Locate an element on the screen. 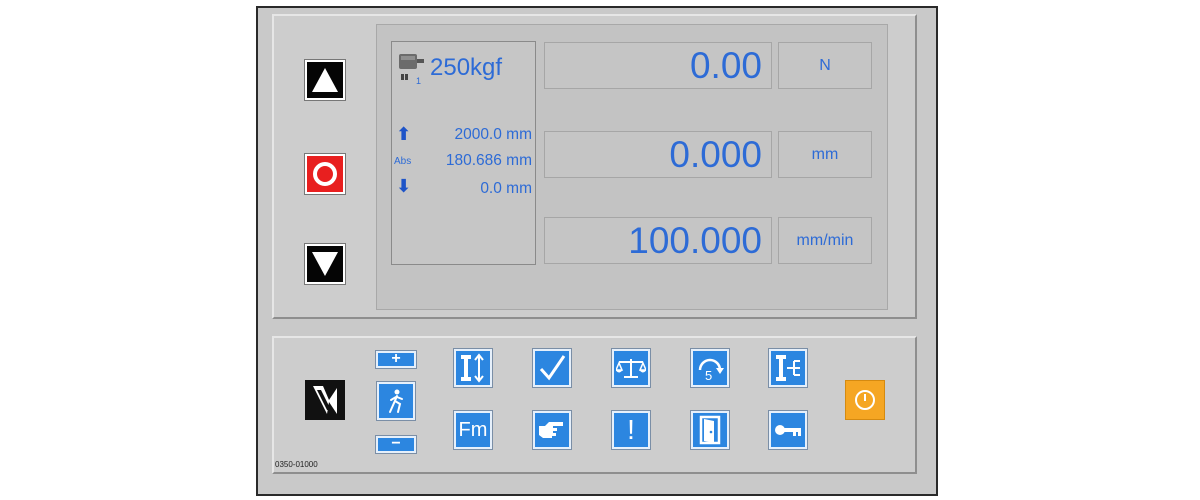 The width and height of the screenshot is (1200, 500). lower-limit-arrow-icon: ⬇ is located at coordinates (404, 186).